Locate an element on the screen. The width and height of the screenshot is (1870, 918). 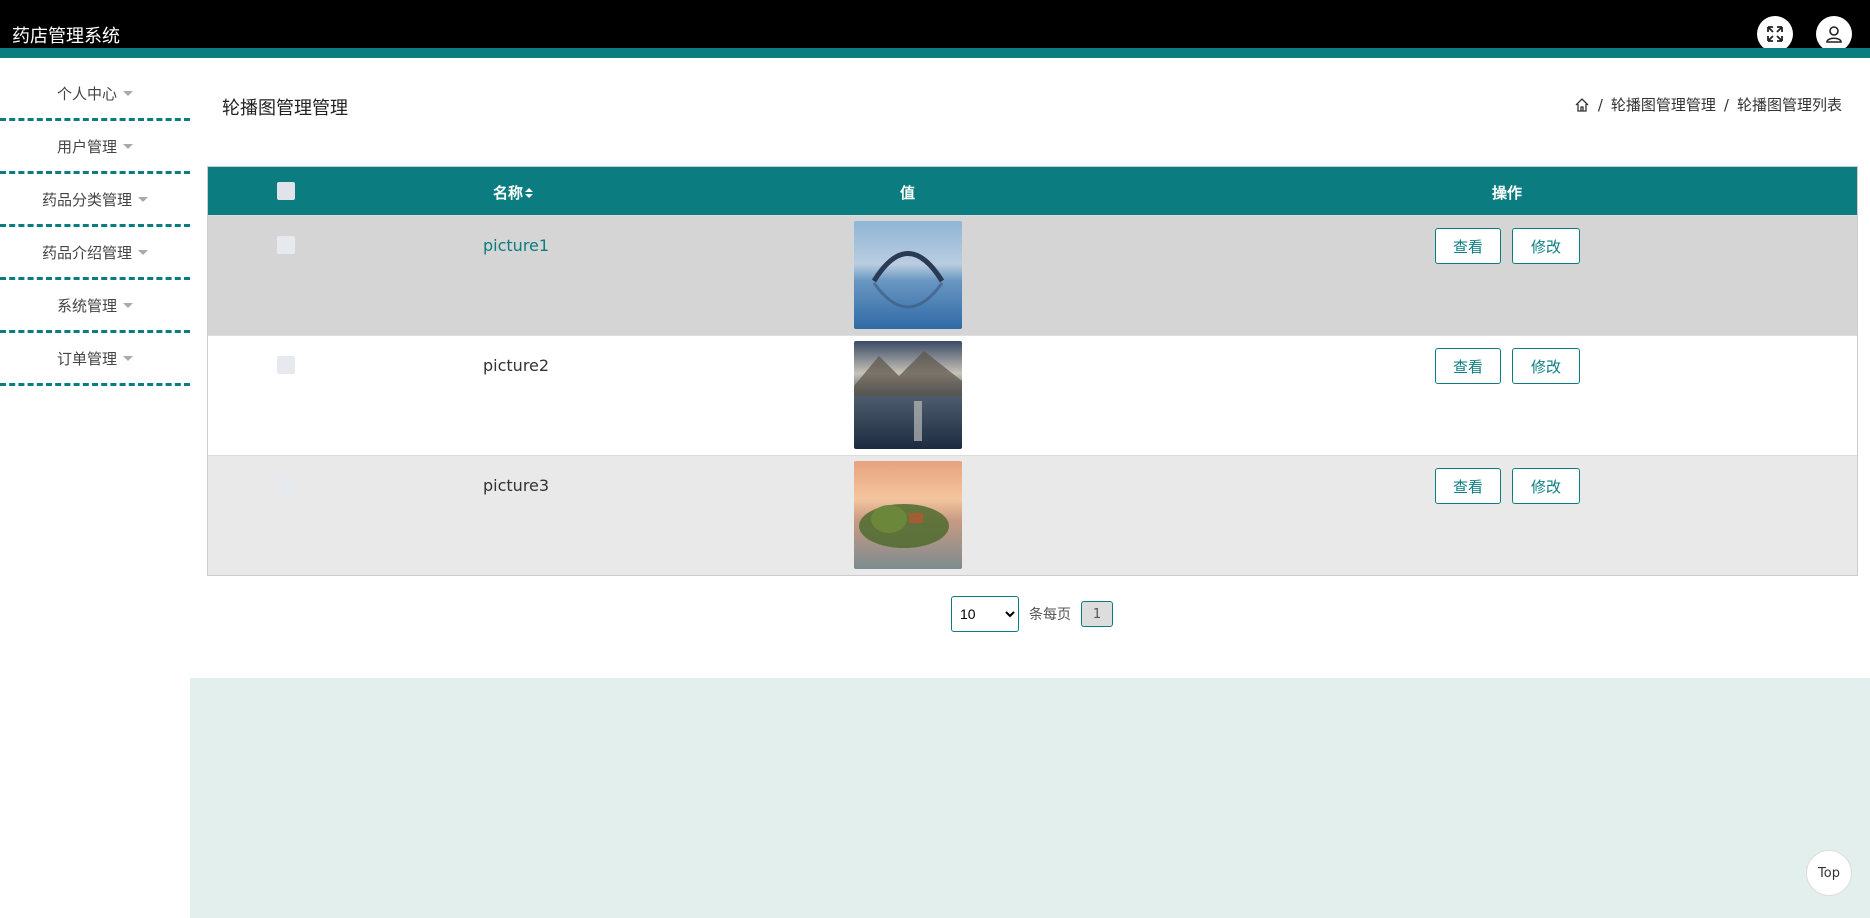
per-page-label: 条每页 is located at coordinates (1050, 615).